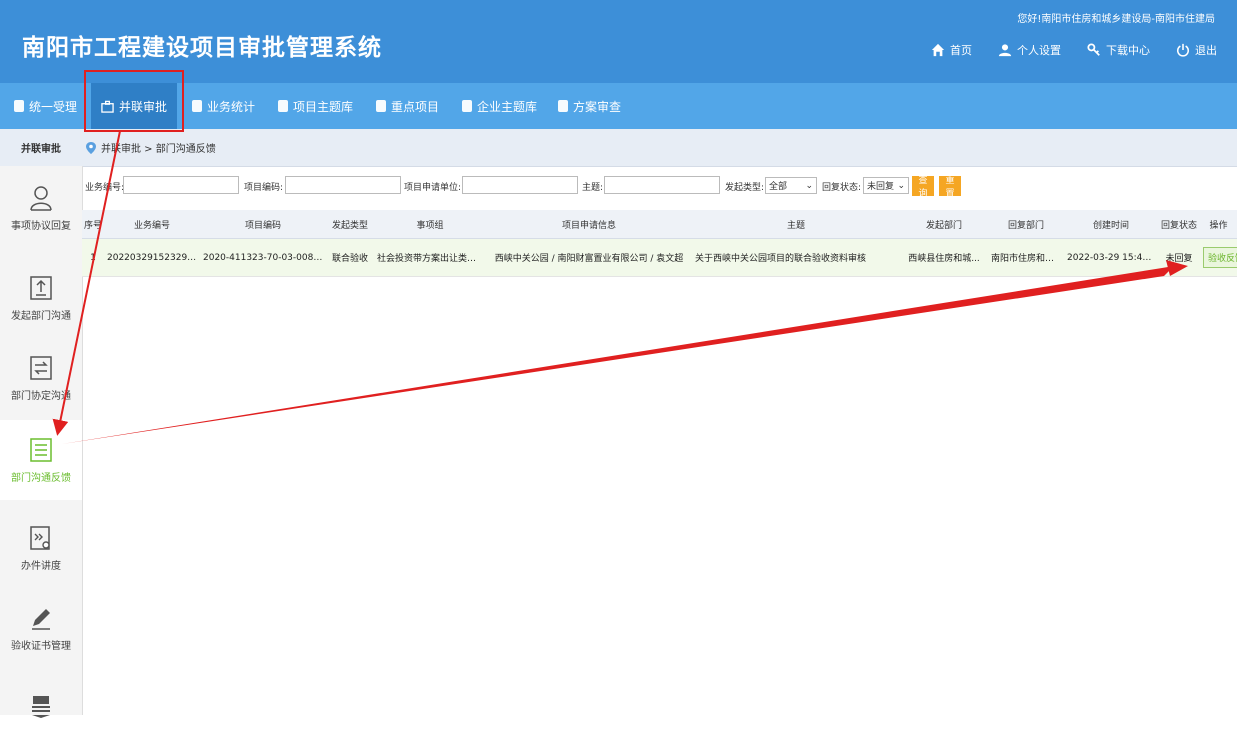 Image resolution: width=1237 pixels, height=746 pixels. I want to click on col-header: 创建时间, so click(1111, 224).